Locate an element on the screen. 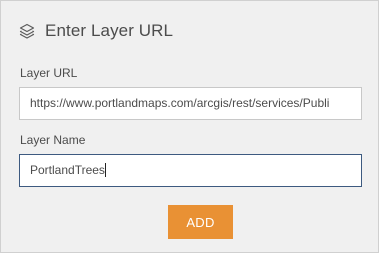 The height and width of the screenshot is (253, 379). add-button: ADD is located at coordinates (200, 222).